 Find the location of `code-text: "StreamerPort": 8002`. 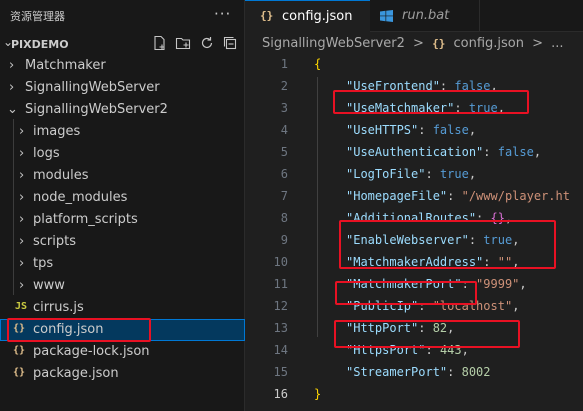

code-text: "StreamerPort": 8002 is located at coordinates (418, 372).